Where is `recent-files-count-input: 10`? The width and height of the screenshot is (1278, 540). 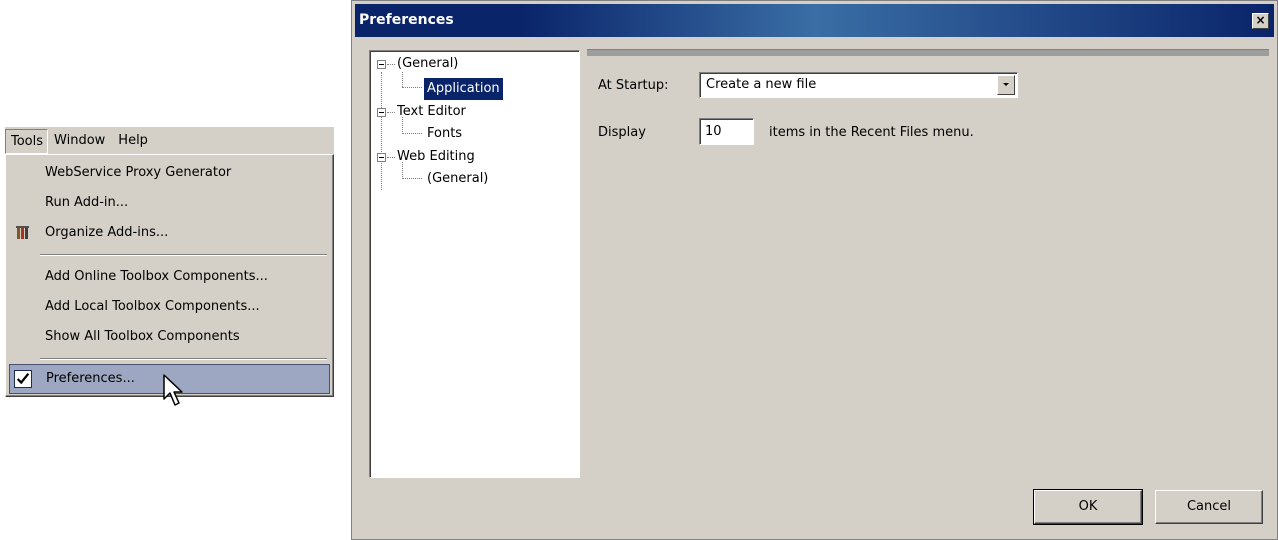 recent-files-count-input: 10 is located at coordinates (726, 131).